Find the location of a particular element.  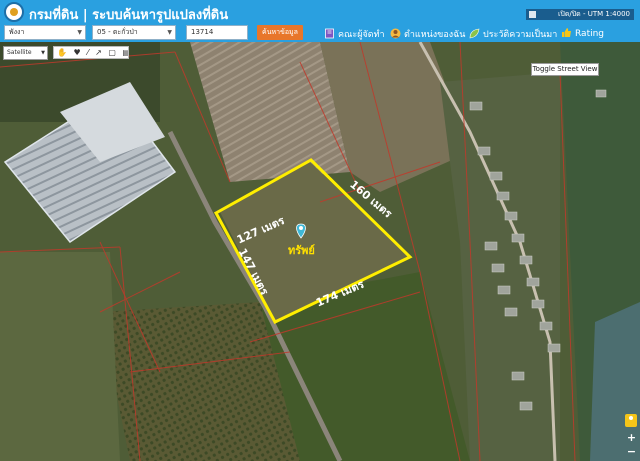

menu-history-label: ประวัติความเป็นมา is located at coordinates (520, 35).